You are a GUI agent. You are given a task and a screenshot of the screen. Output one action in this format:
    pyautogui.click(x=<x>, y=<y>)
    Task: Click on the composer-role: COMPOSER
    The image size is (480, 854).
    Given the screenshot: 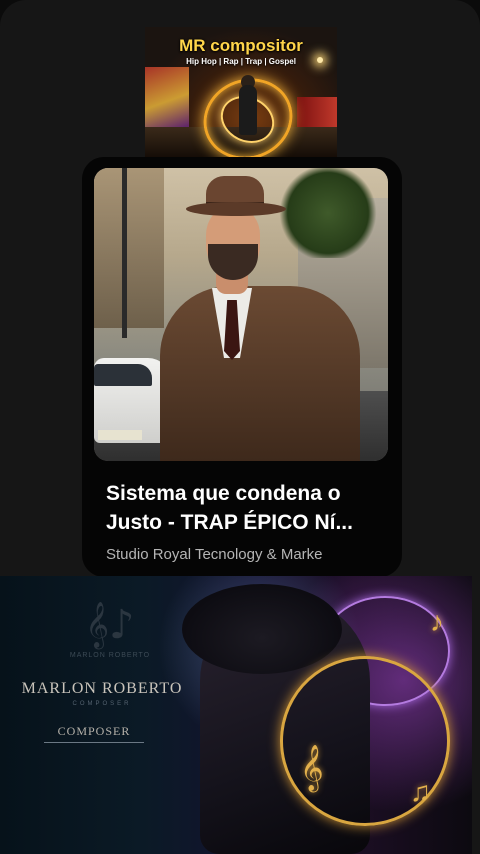 What is the action you would take?
    pyautogui.click(x=94, y=733)
    